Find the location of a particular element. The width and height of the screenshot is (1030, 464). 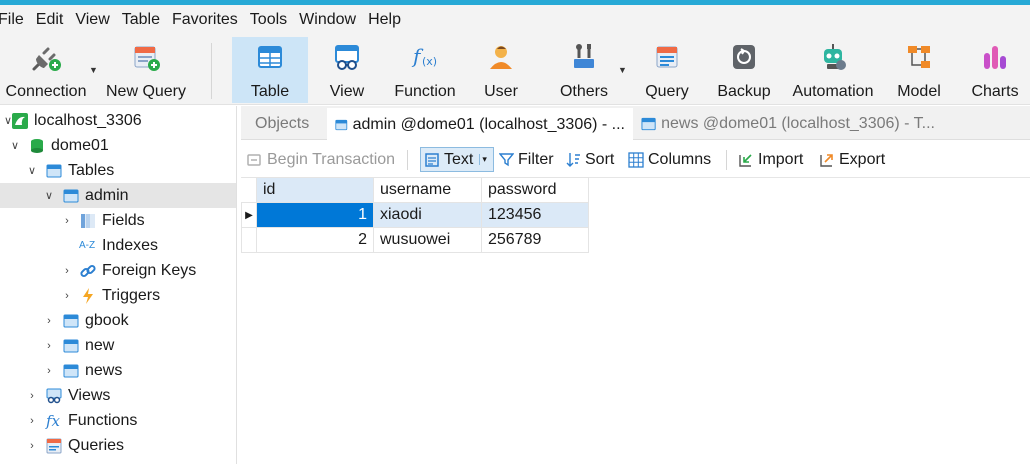

tree-table-new: › new is located at coordinates (118, 345).